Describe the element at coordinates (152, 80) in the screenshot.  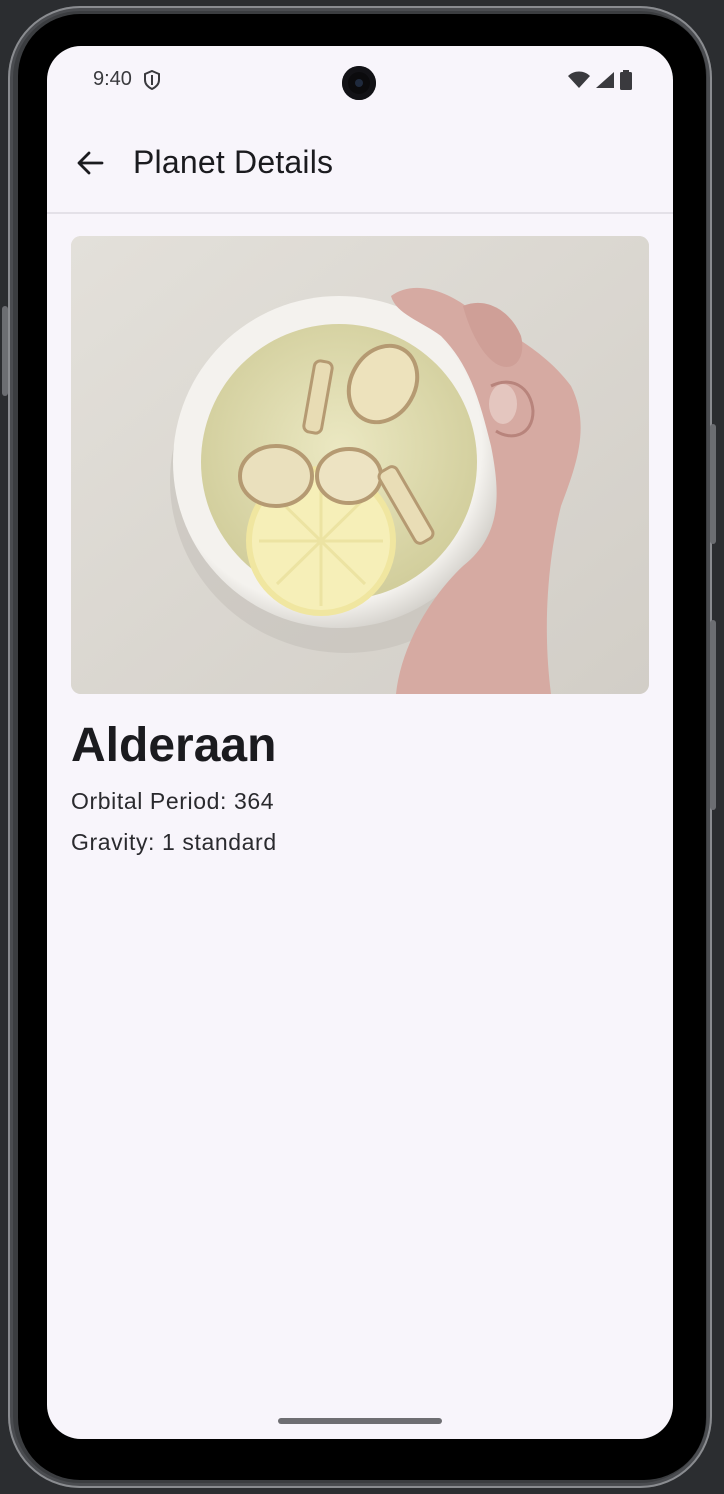
I see `shield-icon` at that location.